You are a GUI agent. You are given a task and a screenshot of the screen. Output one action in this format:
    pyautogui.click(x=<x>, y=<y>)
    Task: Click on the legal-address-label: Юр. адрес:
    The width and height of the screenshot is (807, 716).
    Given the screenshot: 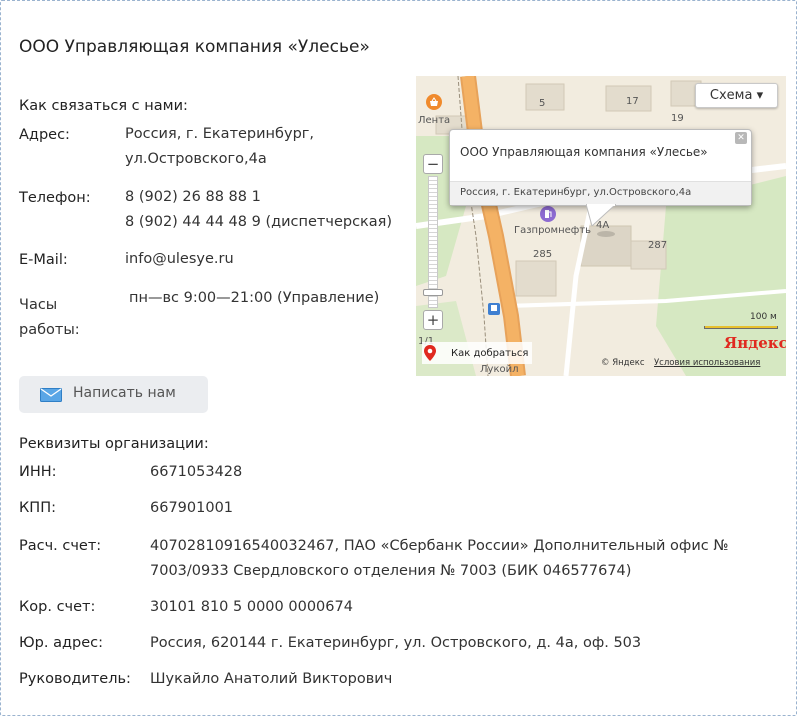 What is the action you would take?
    pyautogui.click(x=61, y=643)
    